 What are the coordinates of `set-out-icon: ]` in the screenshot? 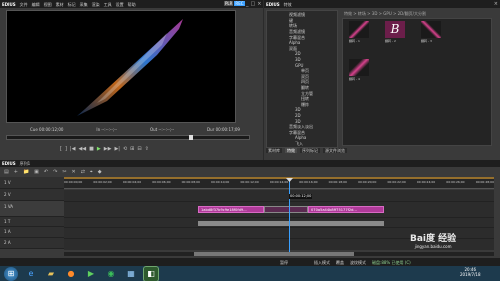 It's located at (66, 149).